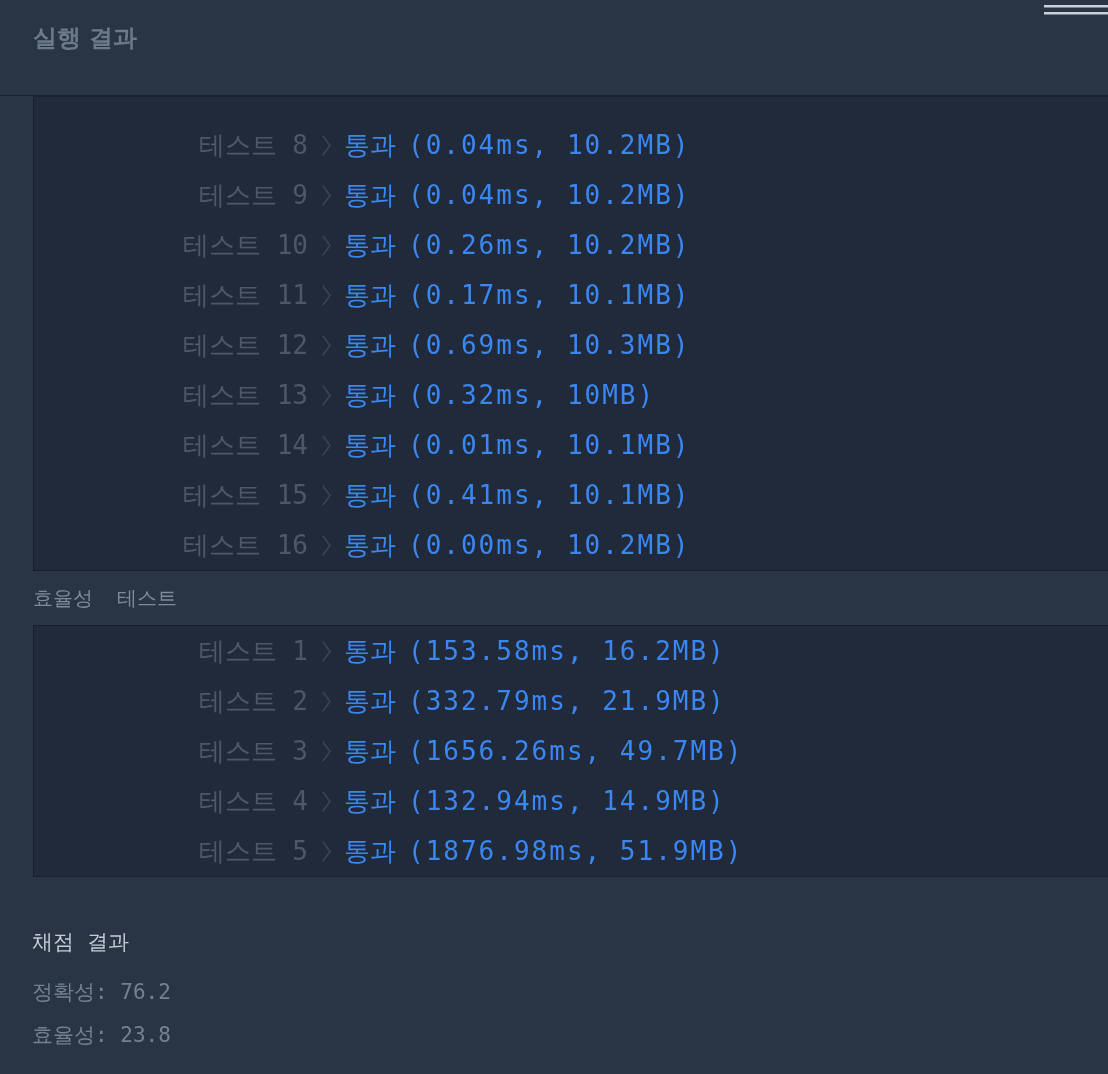 This screenshot has width=1108, height=1074. Describe the element at coordinates (567, 801) in the screenshot. I see `test-detail: (132.94ms, 14.9MB)` at that location.